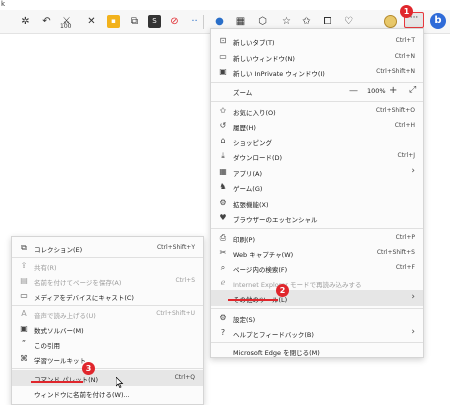 The width and height of the screenshot is (450, 405). What do you see at coordinates (254, 43) in the screenshot?
I see `menu-item-label: 新しいタブ(T)` at bounding box center [254, 43].